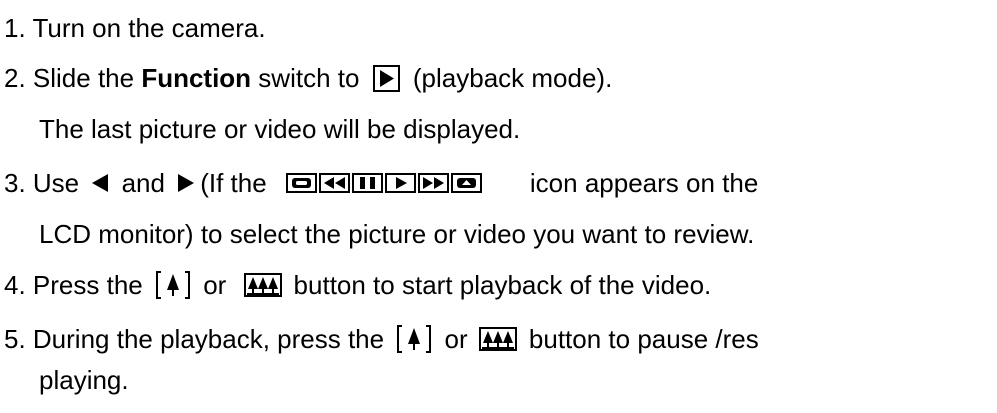 This screenshot has width=997, height=413. I want to click on function-switch-label: Function, so click(196, 78).